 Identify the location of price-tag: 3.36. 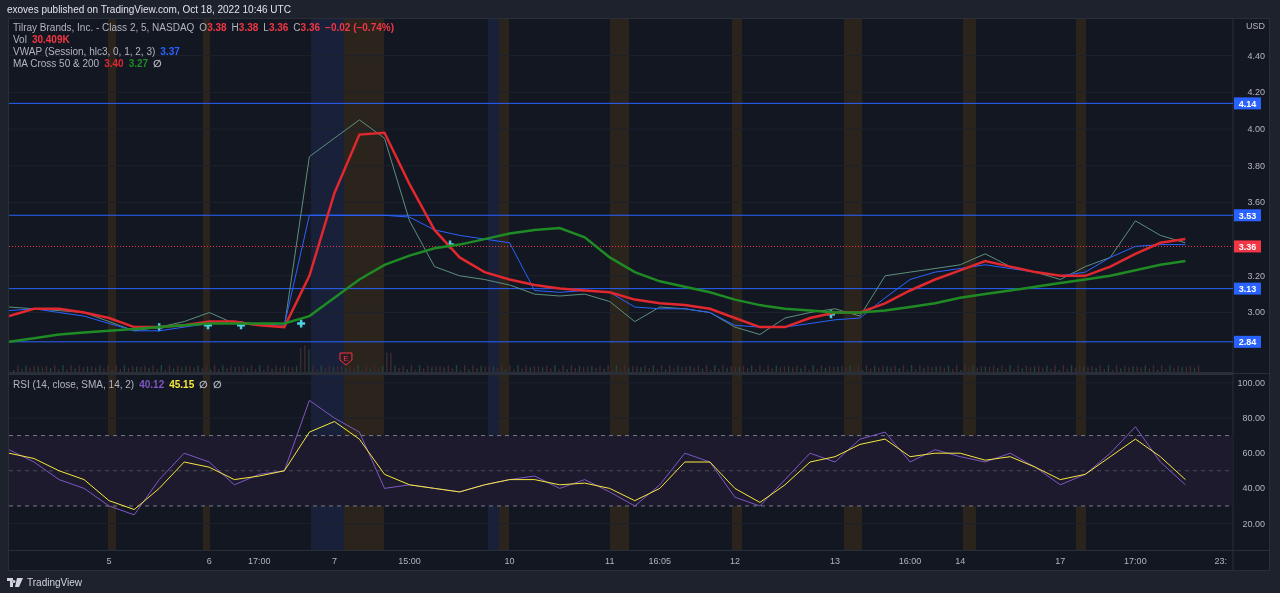
(1247, 246).